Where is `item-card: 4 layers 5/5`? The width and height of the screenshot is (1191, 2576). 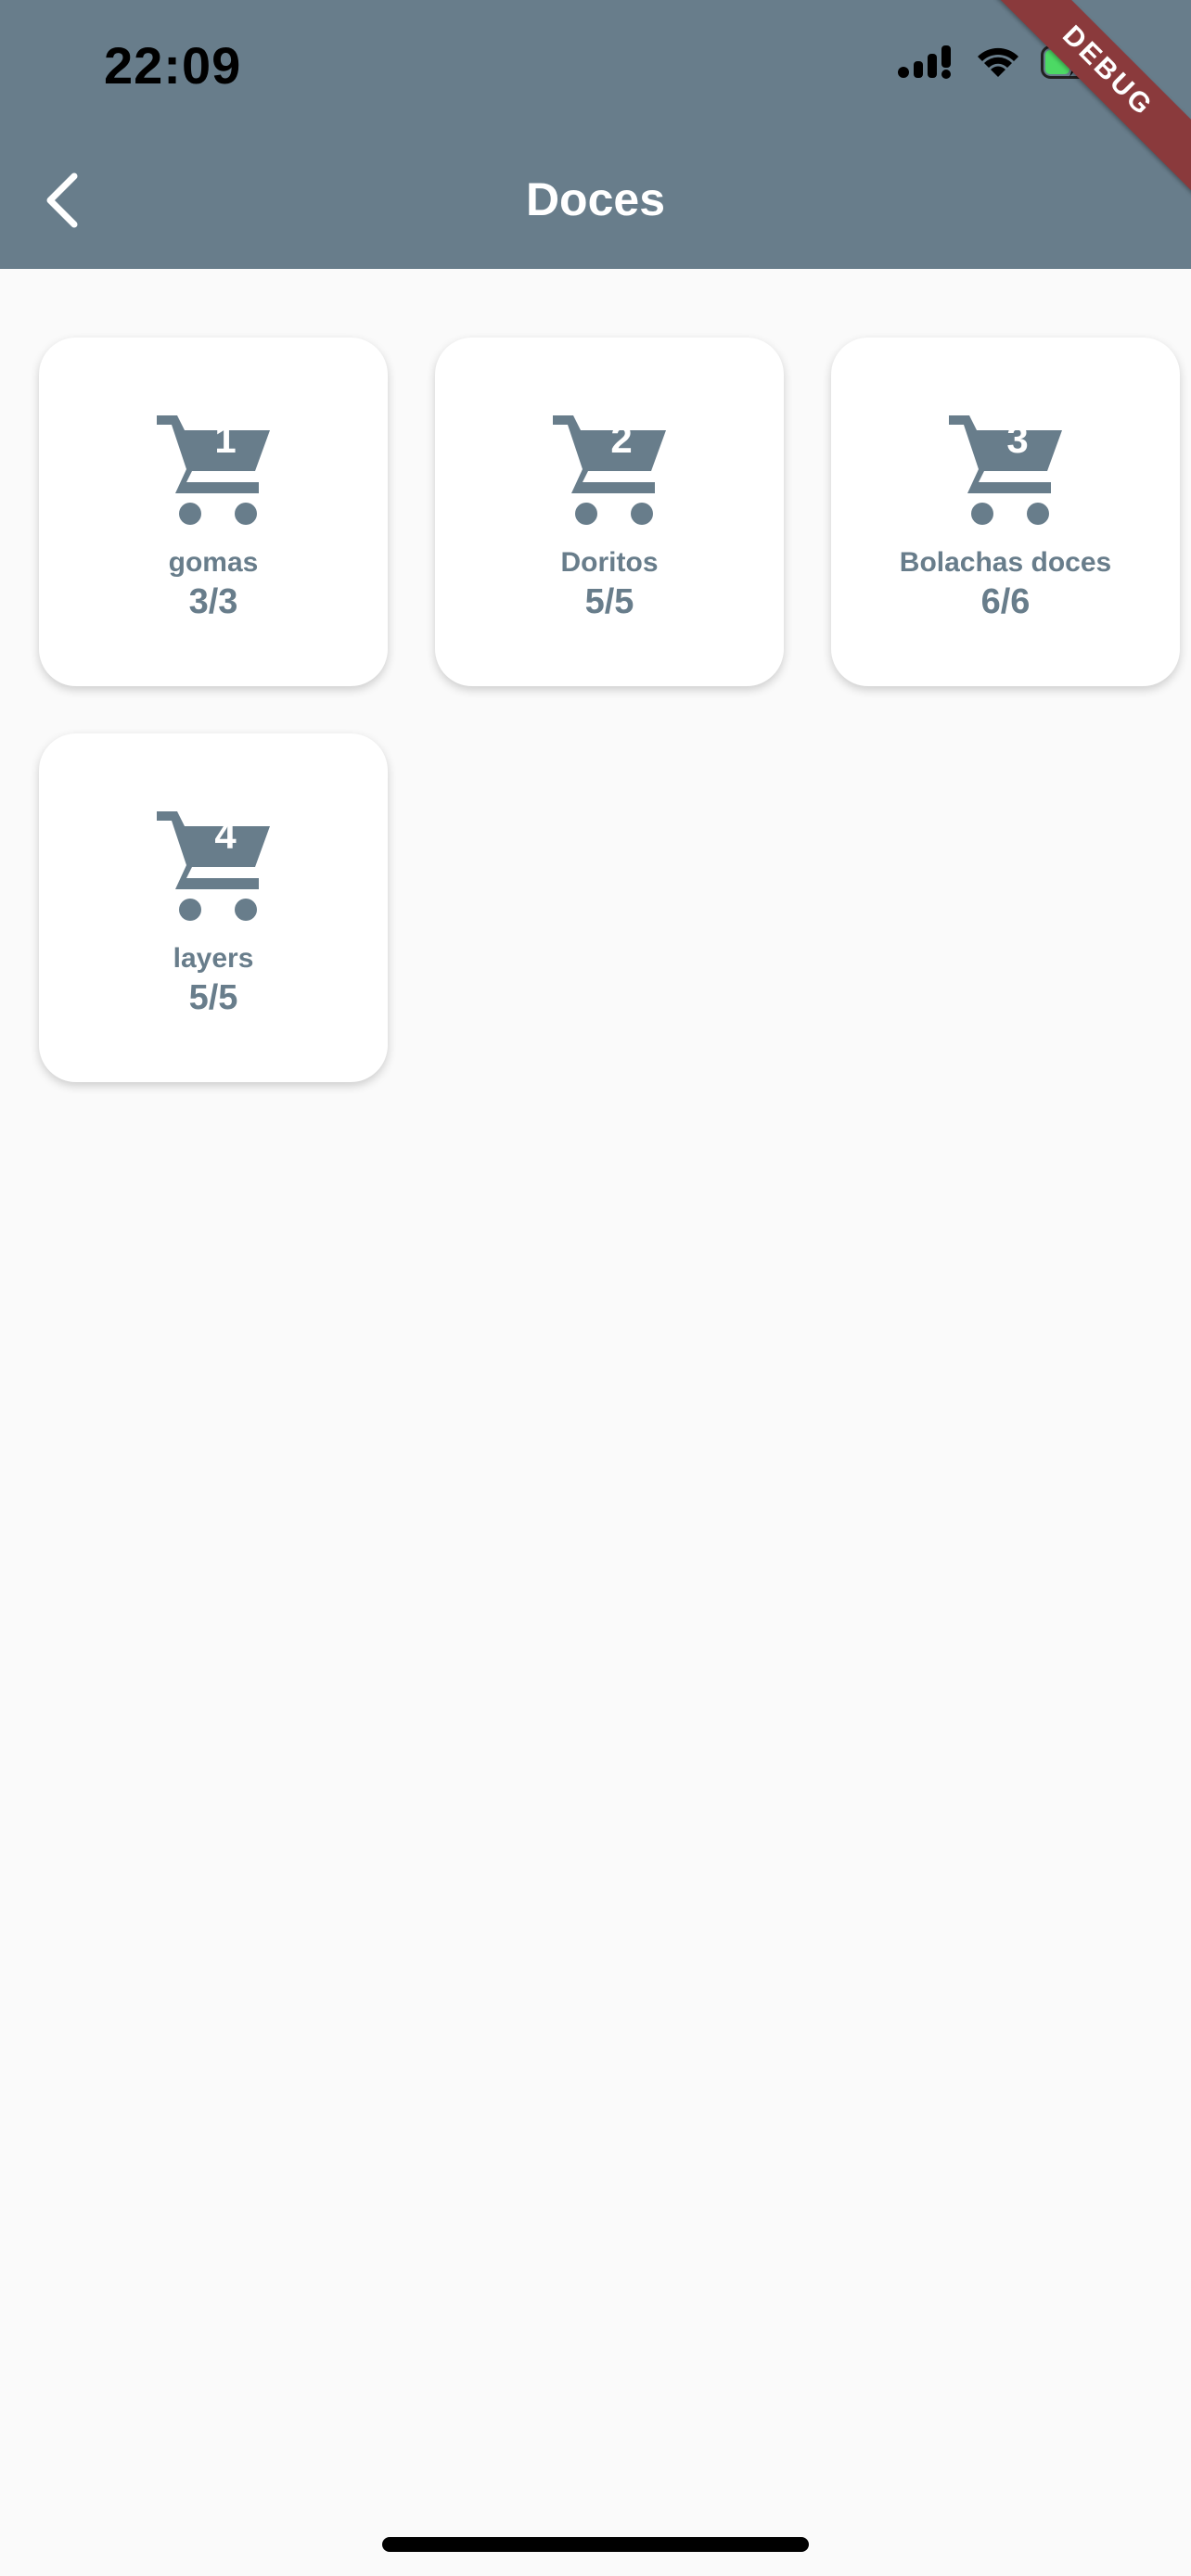 item-card: 4 layers 5/5 is located at coordinates (213, 907).